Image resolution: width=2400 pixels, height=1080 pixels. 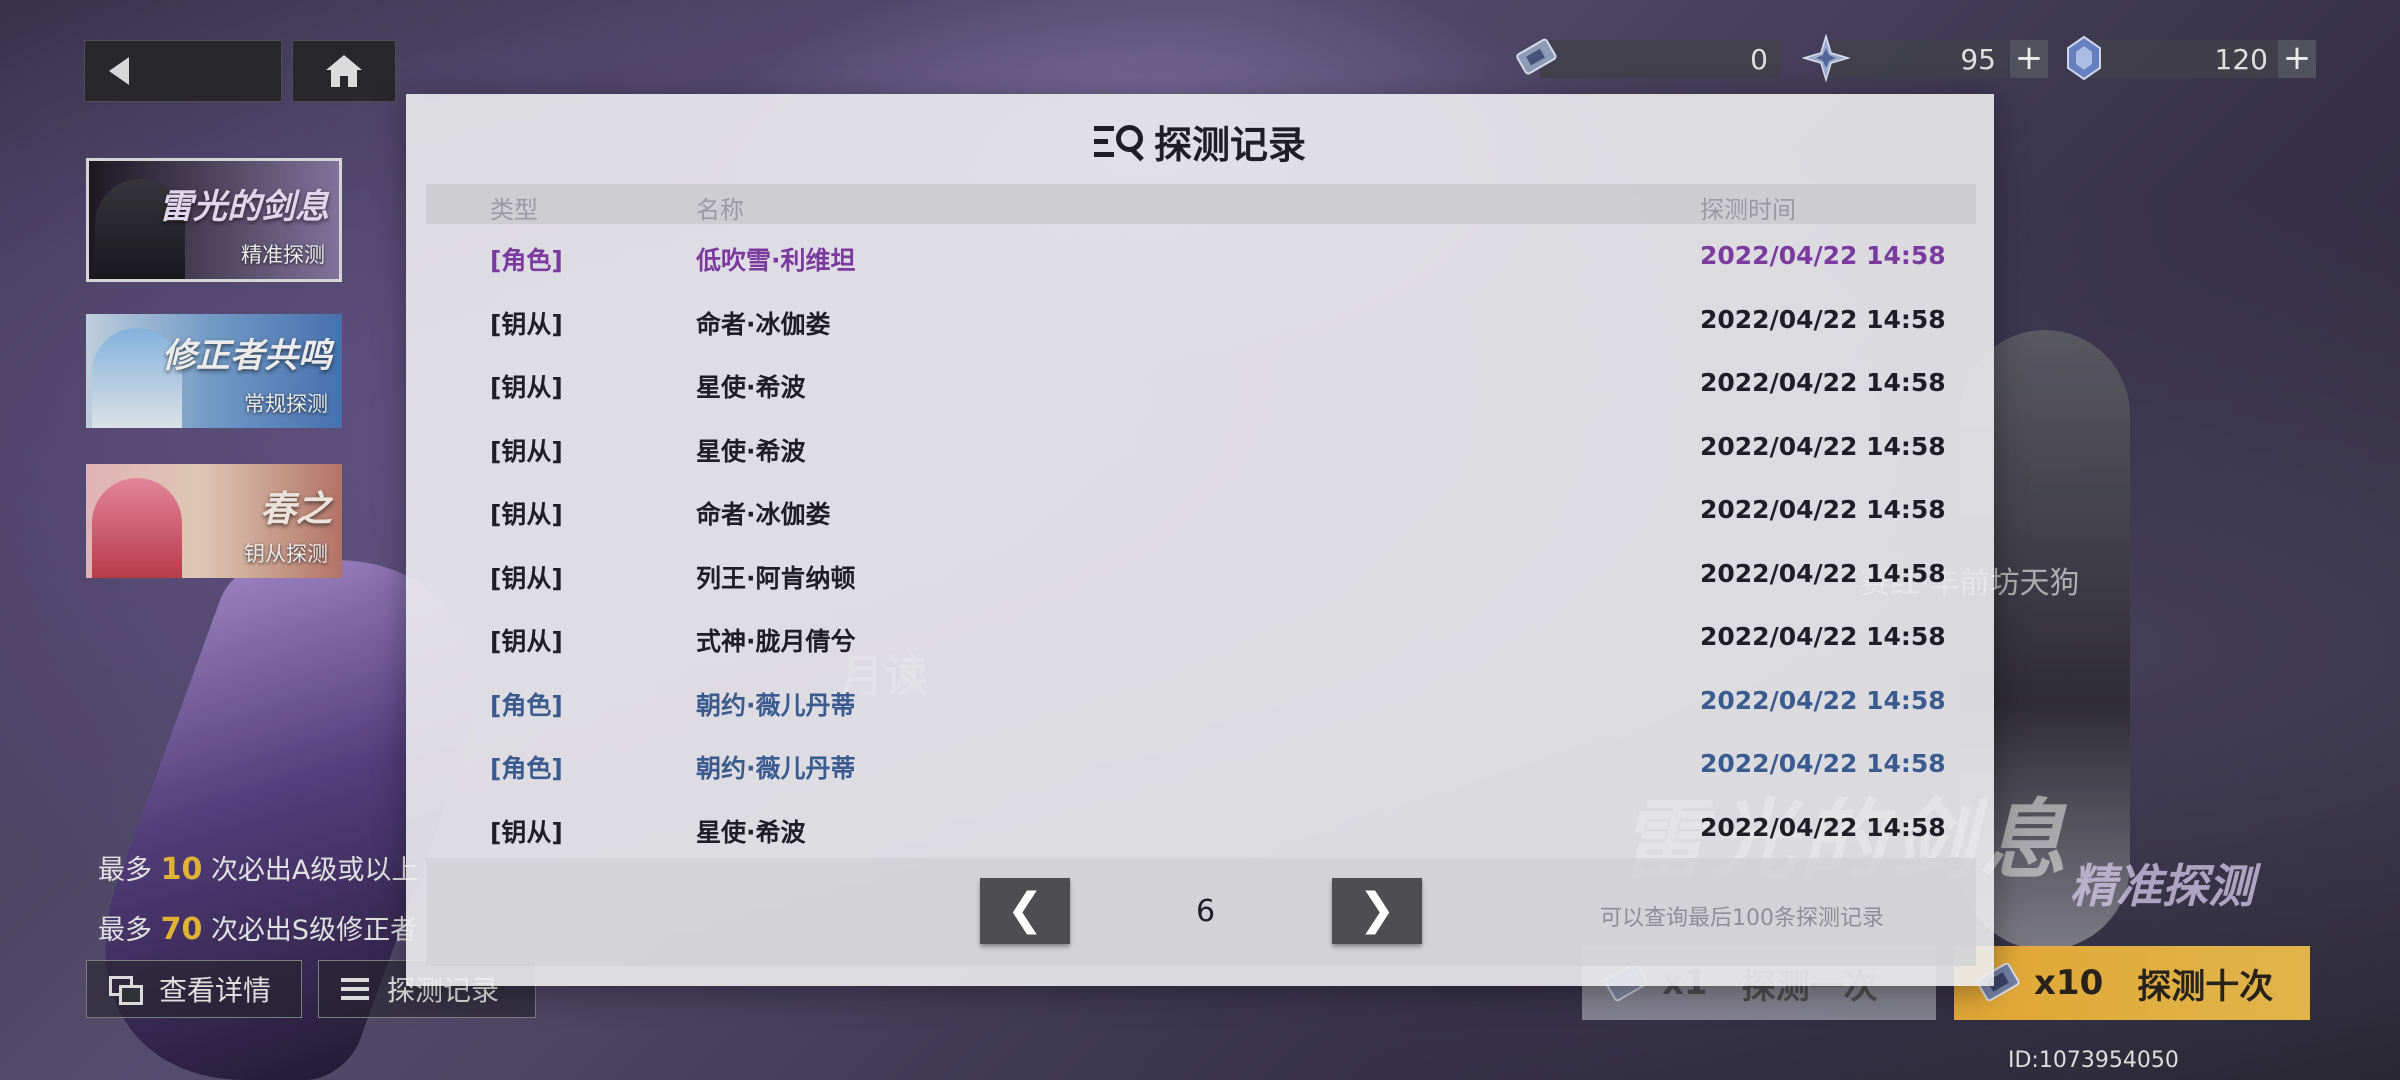 I want to click on pagination: ❮ 6 ❯ 可以查询最后100条探测记录, so click(x=1201, y=912).